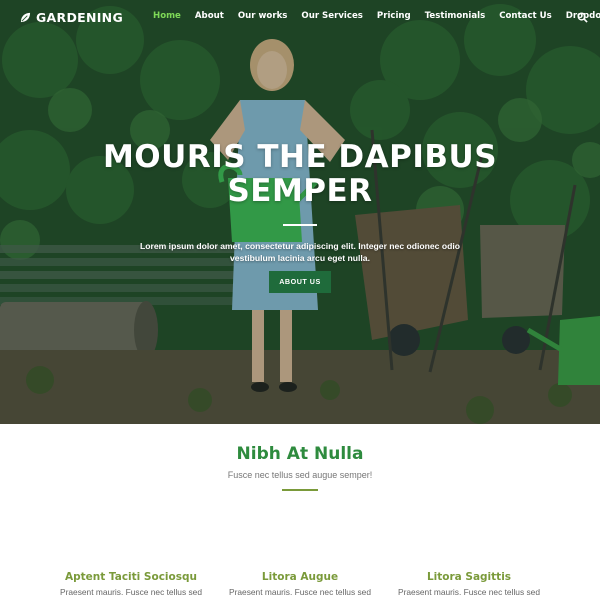 The height and width of the screenshot is (600, 600). What do you see at coordinates (469, 577) in the screenshot?
I see `feature-title: Litora Sagittis` at bounding box center [469, 577].